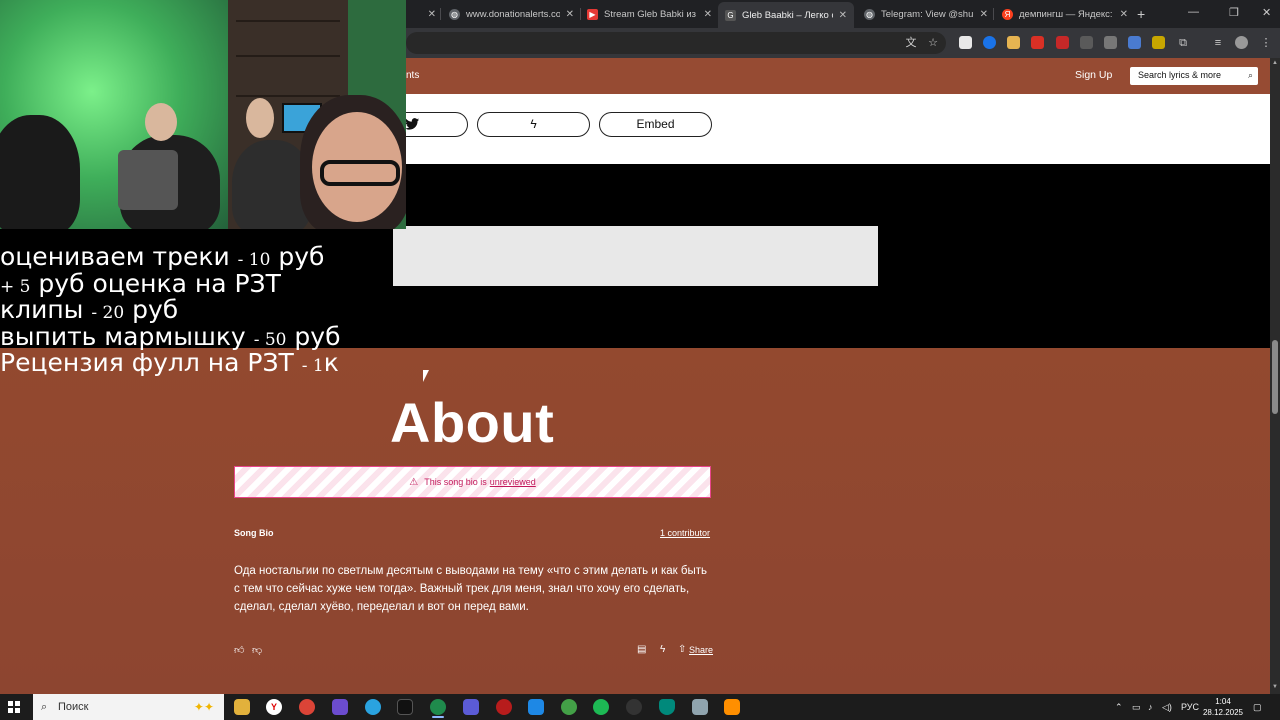 The width and height of the screenshot is (1280, 720). What do you see at coordinates (533, 124) in the screenshot?
I see `genius-share-button: ϟ` at bounding box center [533, 124].